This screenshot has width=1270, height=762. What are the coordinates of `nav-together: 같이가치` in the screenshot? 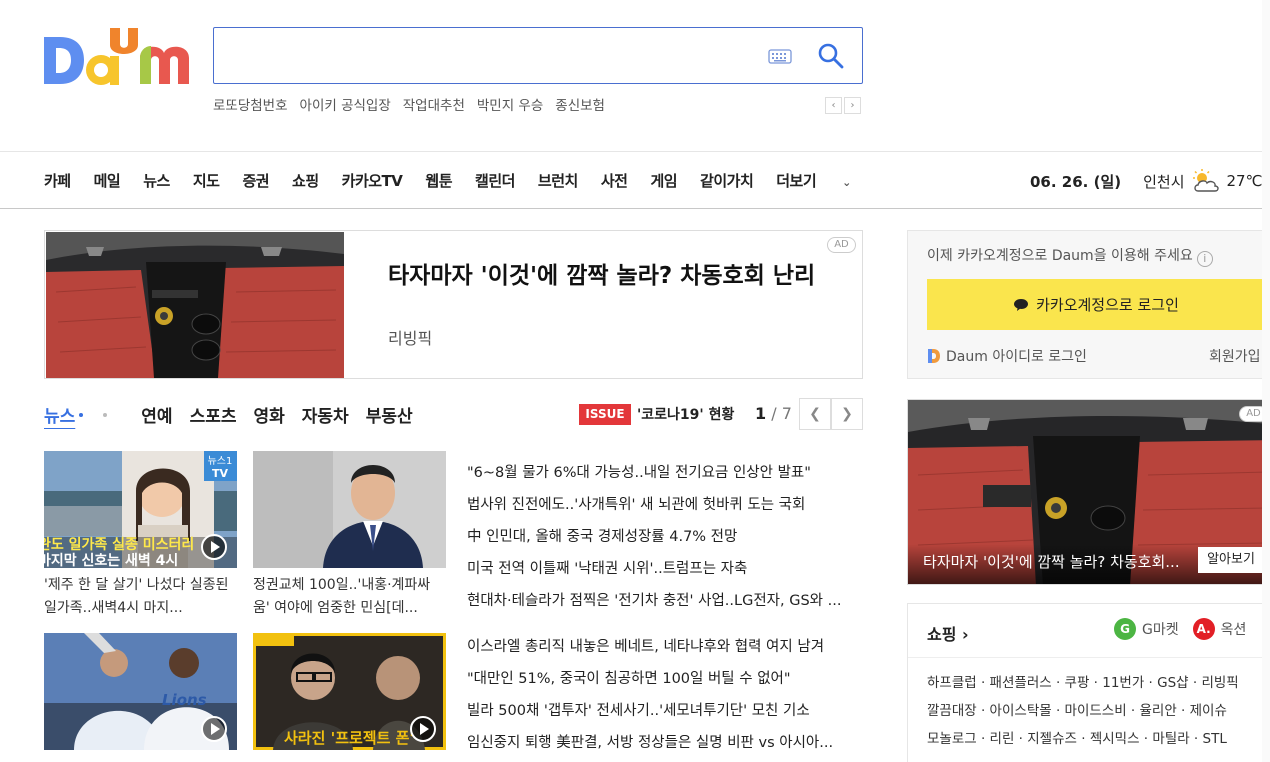 It's located at (727, 180).